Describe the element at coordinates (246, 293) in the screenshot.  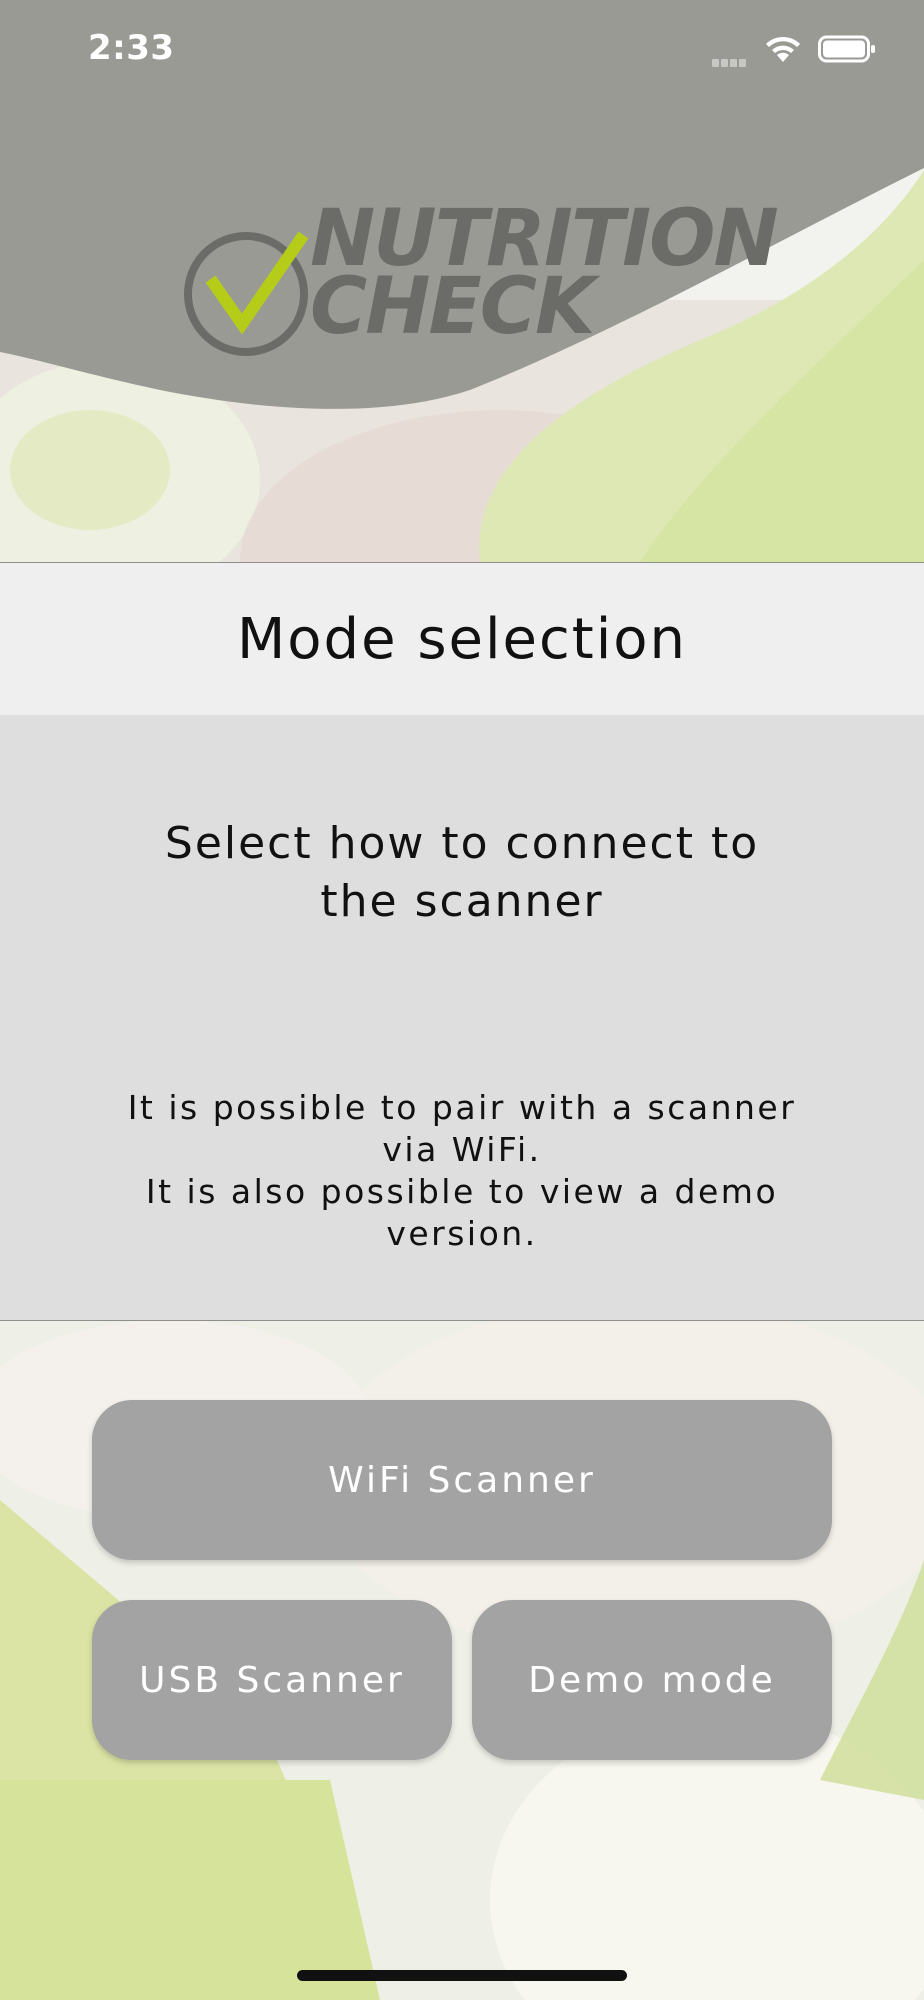
I see `nutrition-check-logo-icon` at that location.